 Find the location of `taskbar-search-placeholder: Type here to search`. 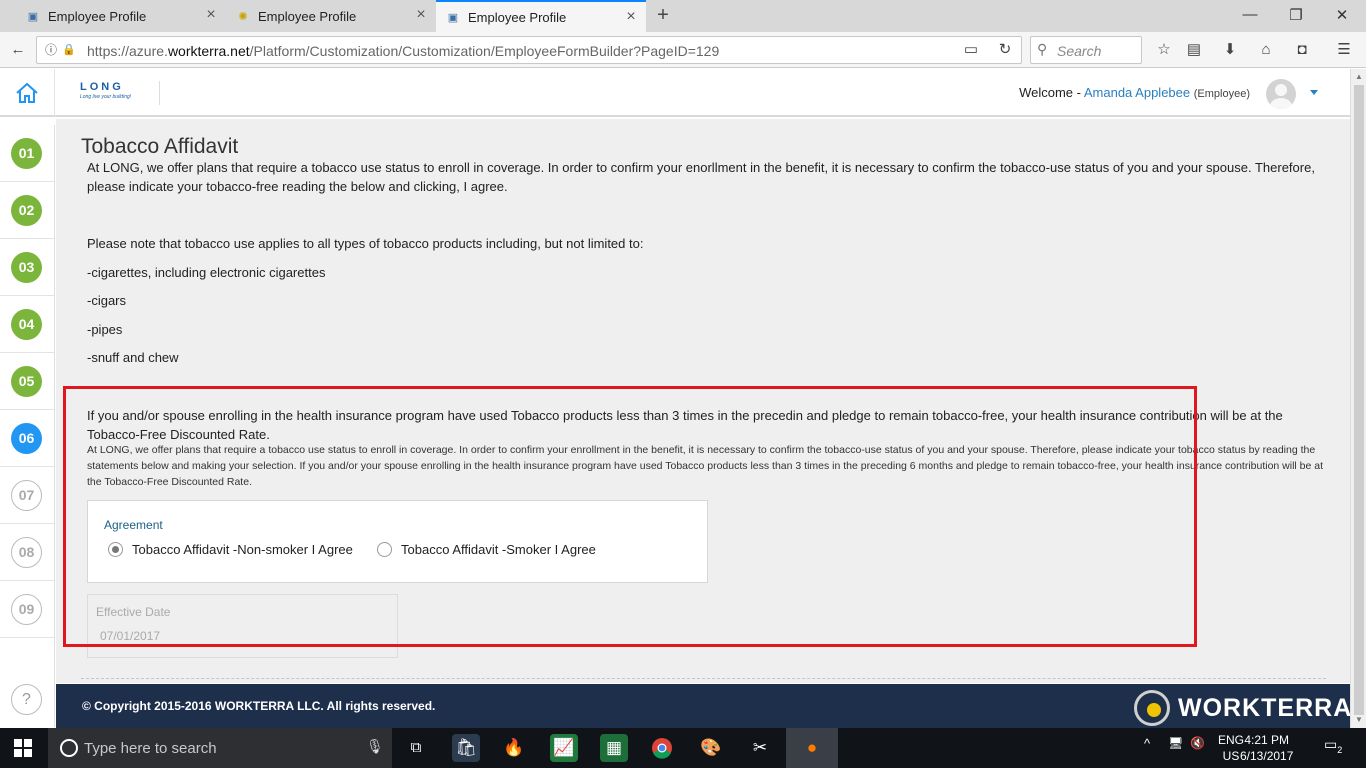

taskbar-search-placeholder: Type here to search is located at coordinates (150, 748).